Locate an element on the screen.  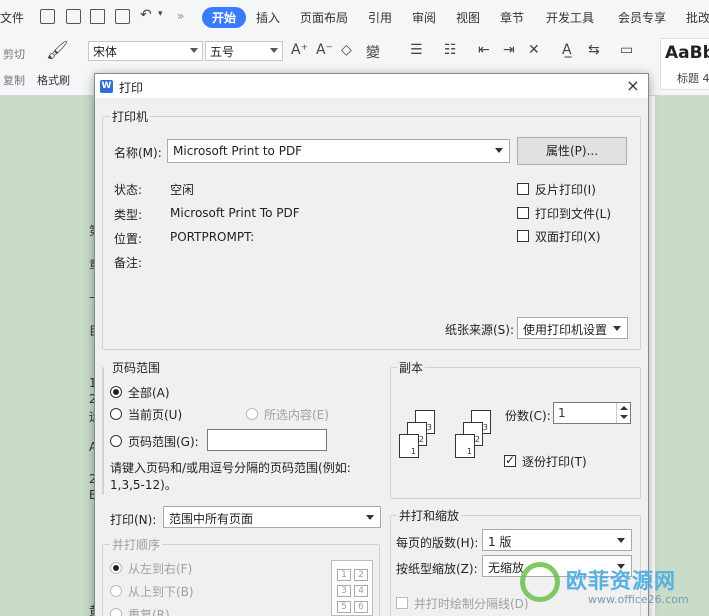
print-preview-icon is located at coordinates (122, 16).